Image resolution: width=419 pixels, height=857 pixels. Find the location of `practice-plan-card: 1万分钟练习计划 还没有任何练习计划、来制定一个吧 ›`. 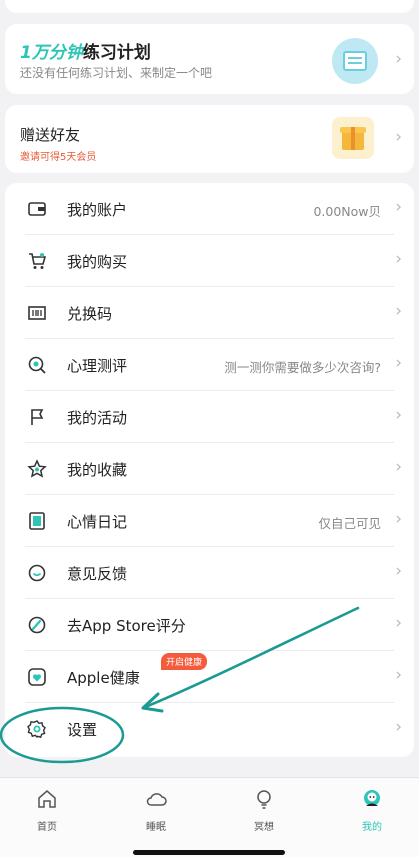

practice-plan-card: 1万分钟练习计划 还没有任何练习计划、来制定一个吧 › is located at coordinates (209, 59).